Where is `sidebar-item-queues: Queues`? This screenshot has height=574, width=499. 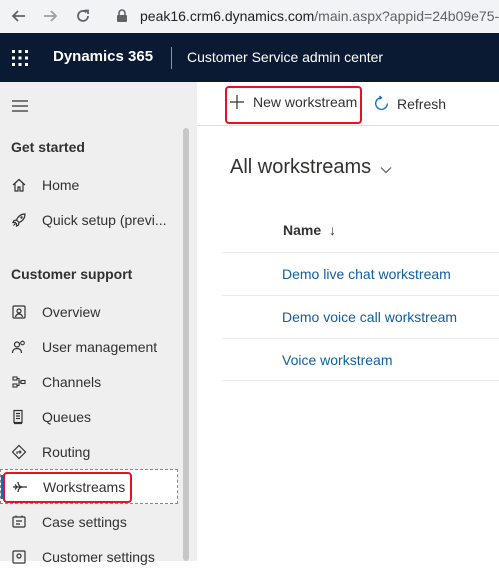 sidebar-item-queues: Queues is located at coordinates (89, 416).